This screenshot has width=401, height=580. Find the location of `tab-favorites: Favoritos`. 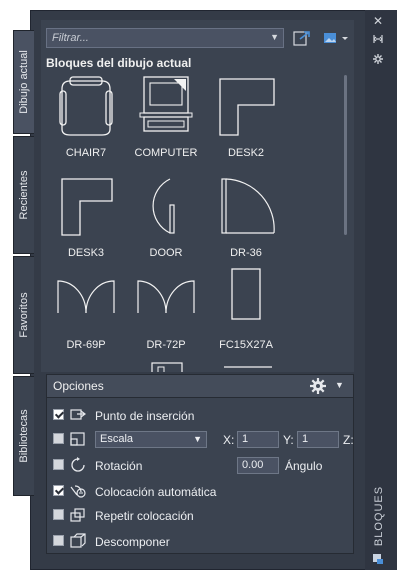

tab-favorites: Favoritos is located at coordinates (23, 315).